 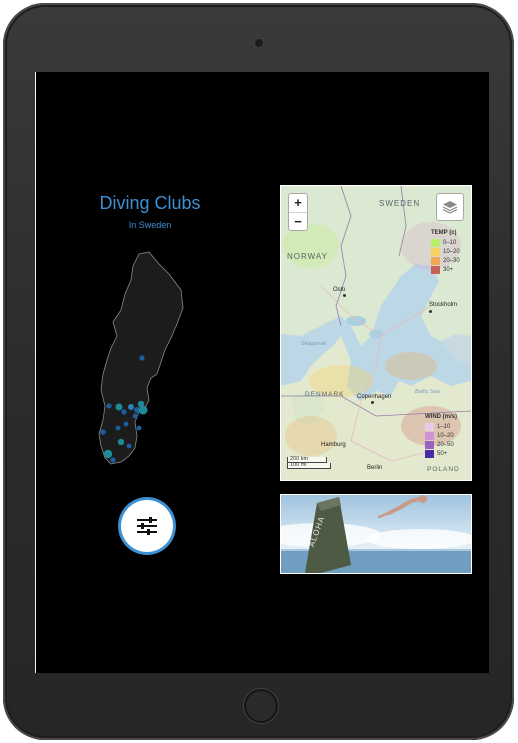 What do you see at coordinates (309, 465) in the screenshot?
I see `scale-mi: 100 mi` at bounding box center [309, 465].